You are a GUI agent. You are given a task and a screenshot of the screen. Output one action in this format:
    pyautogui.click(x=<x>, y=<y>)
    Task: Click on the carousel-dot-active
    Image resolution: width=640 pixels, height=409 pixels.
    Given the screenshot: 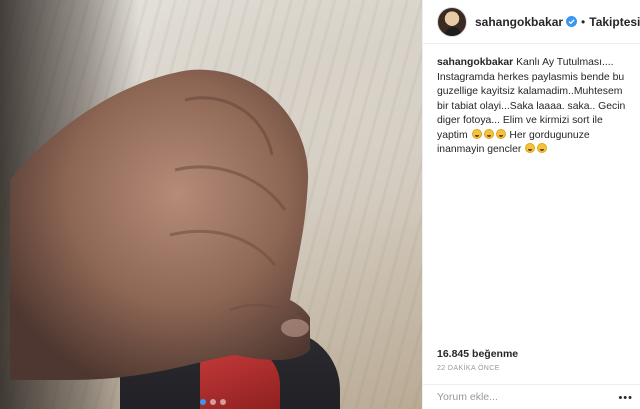 What is the action you would take?
    pyautogui.click(x=203, y=402)
    